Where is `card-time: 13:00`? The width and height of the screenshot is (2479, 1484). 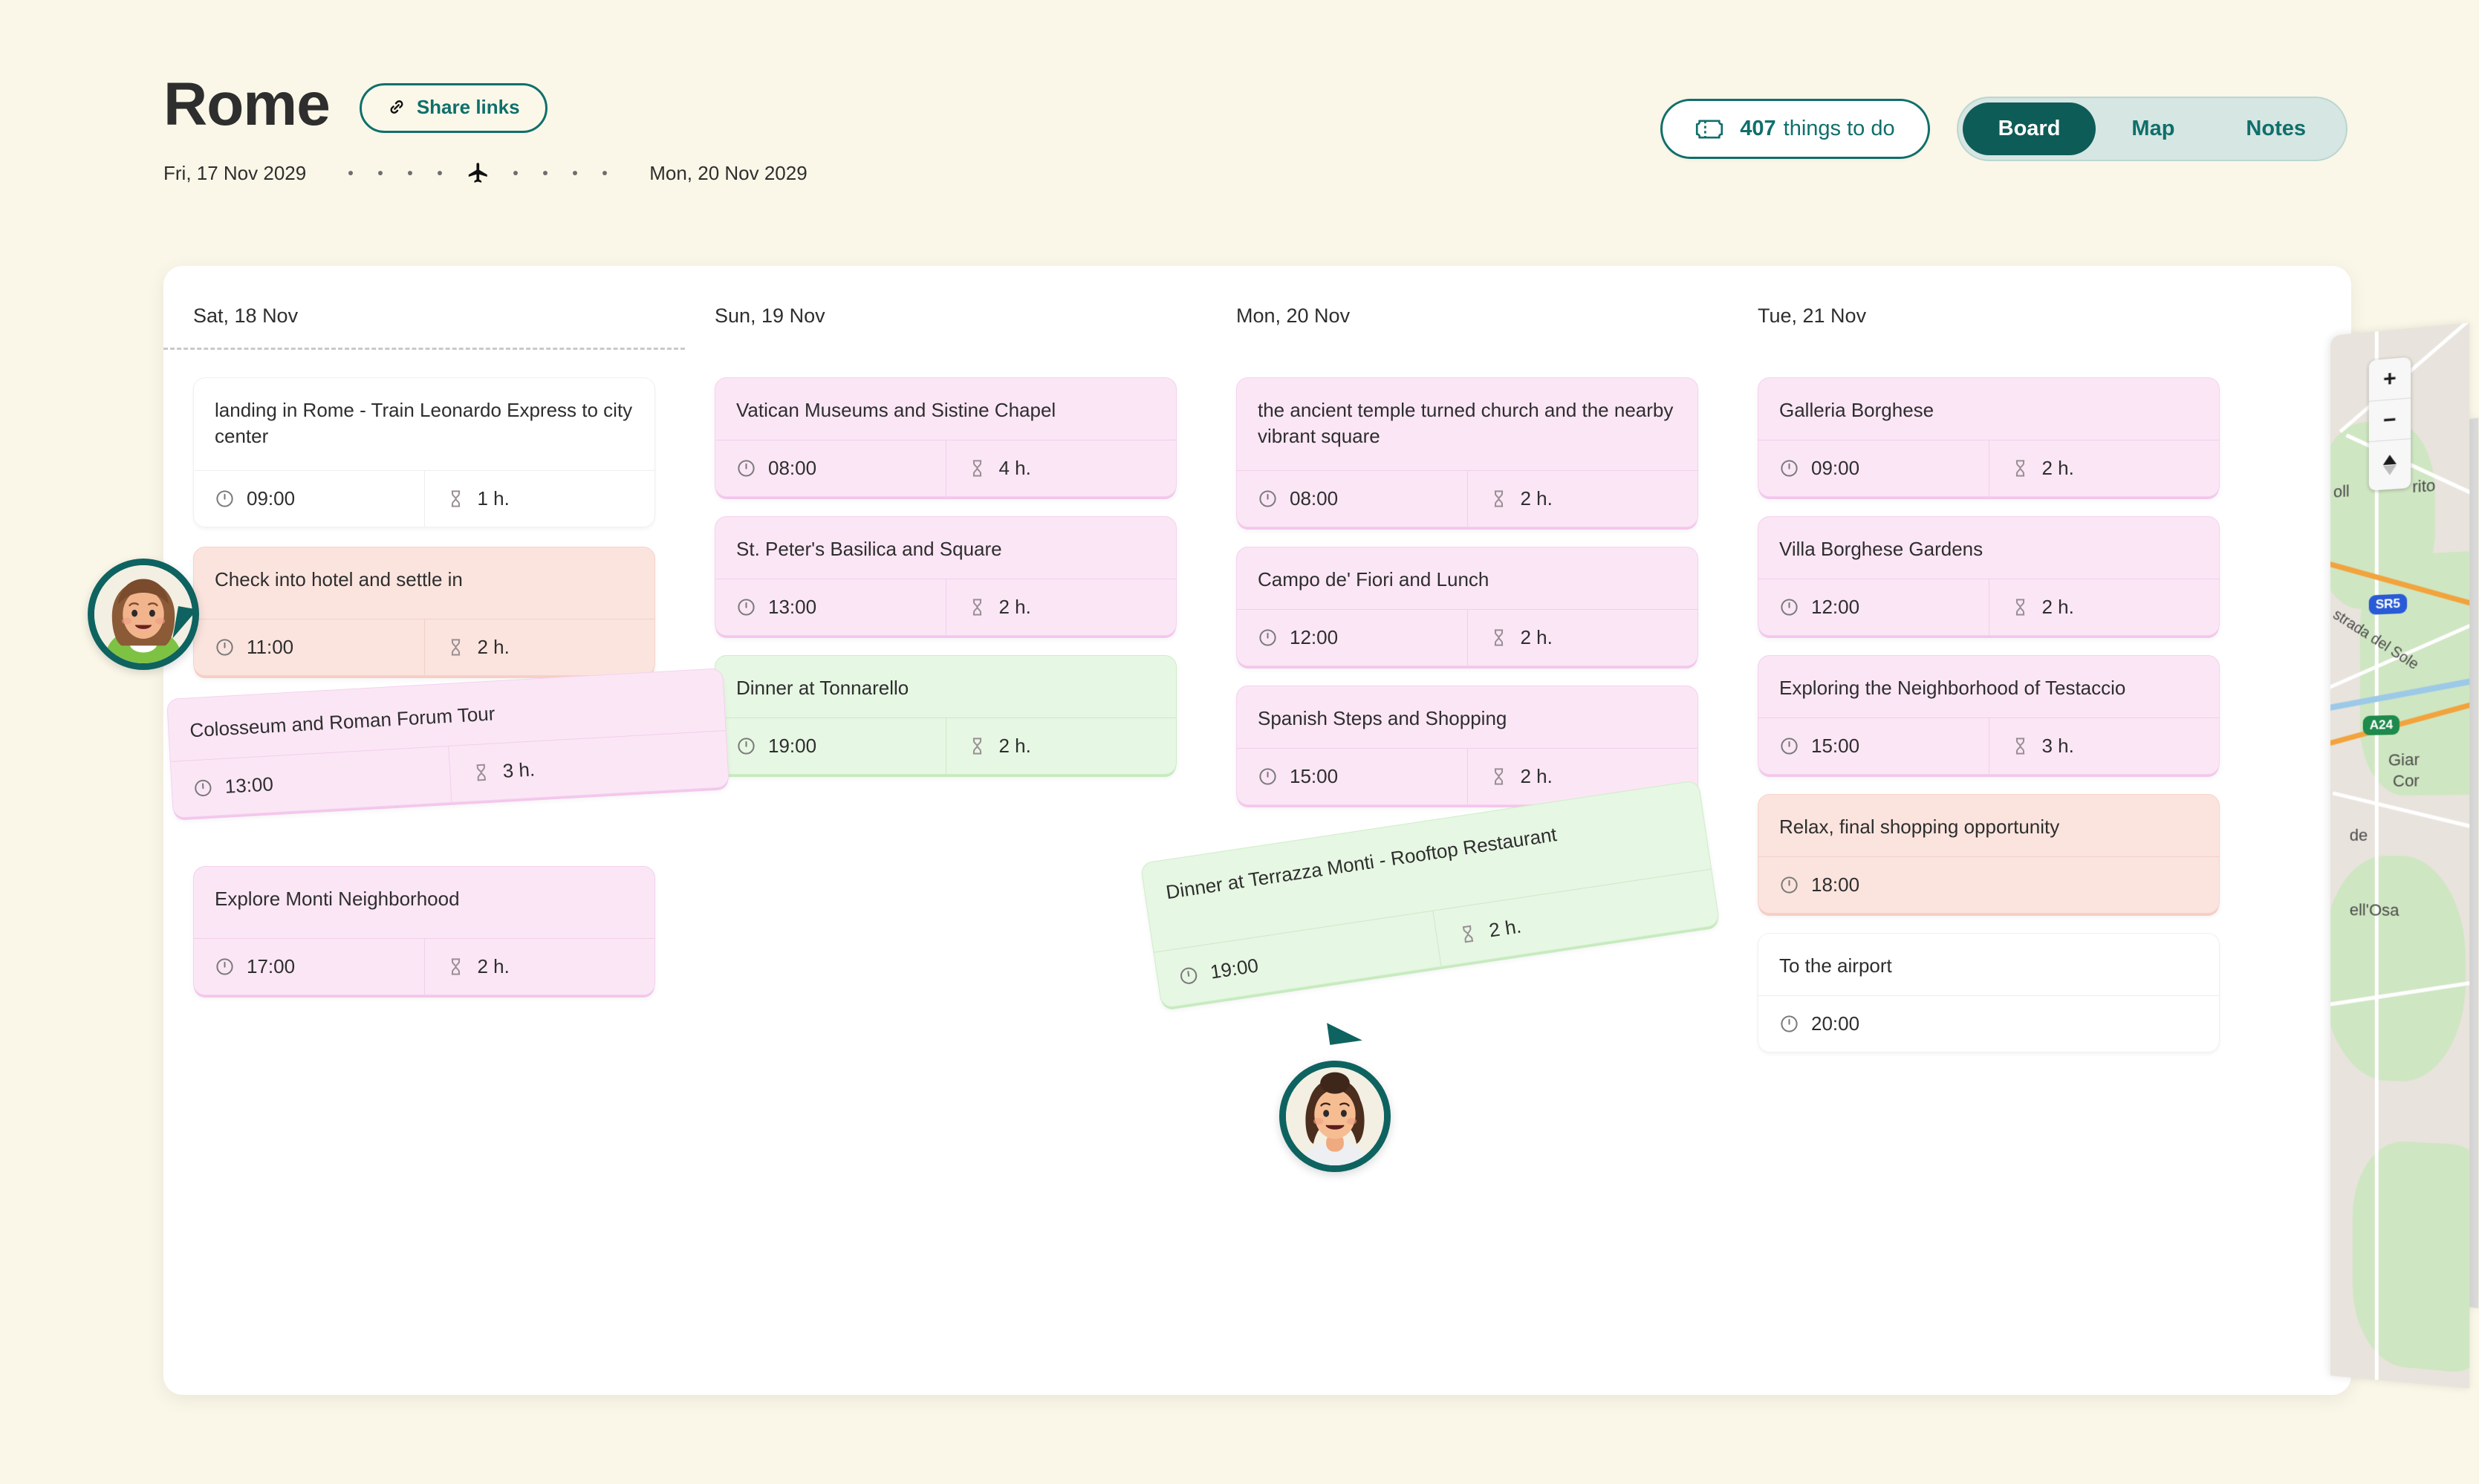 card-time: 13:00 is located at coordinates (831, 607).